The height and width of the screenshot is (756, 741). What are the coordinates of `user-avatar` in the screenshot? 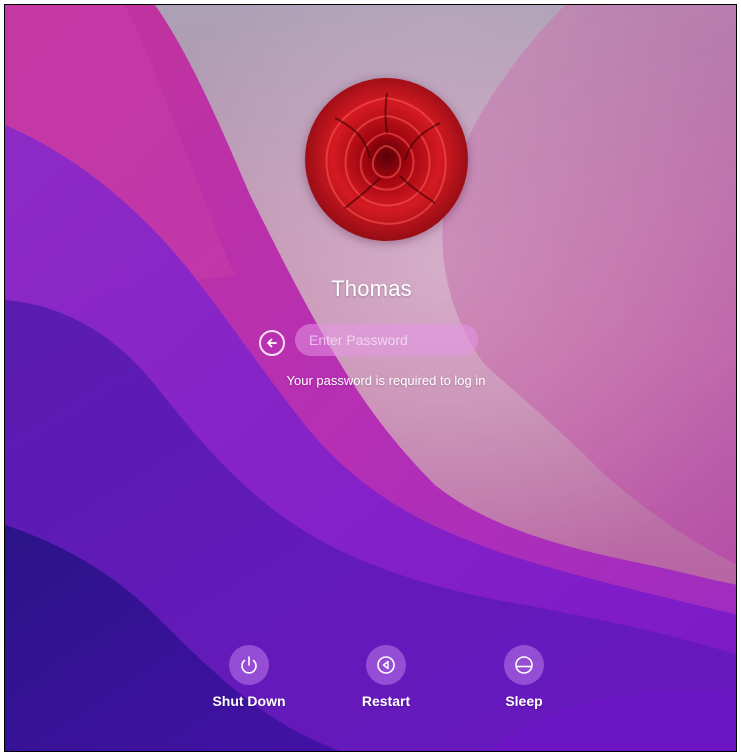 It's located at (386, 159).